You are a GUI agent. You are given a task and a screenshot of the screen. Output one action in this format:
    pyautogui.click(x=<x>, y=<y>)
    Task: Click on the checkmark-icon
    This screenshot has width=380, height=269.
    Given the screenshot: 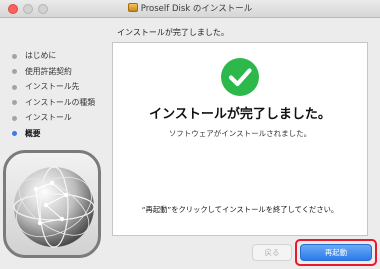 What is the action you would take?
    pyautogui.click(x=240, y=77)
    